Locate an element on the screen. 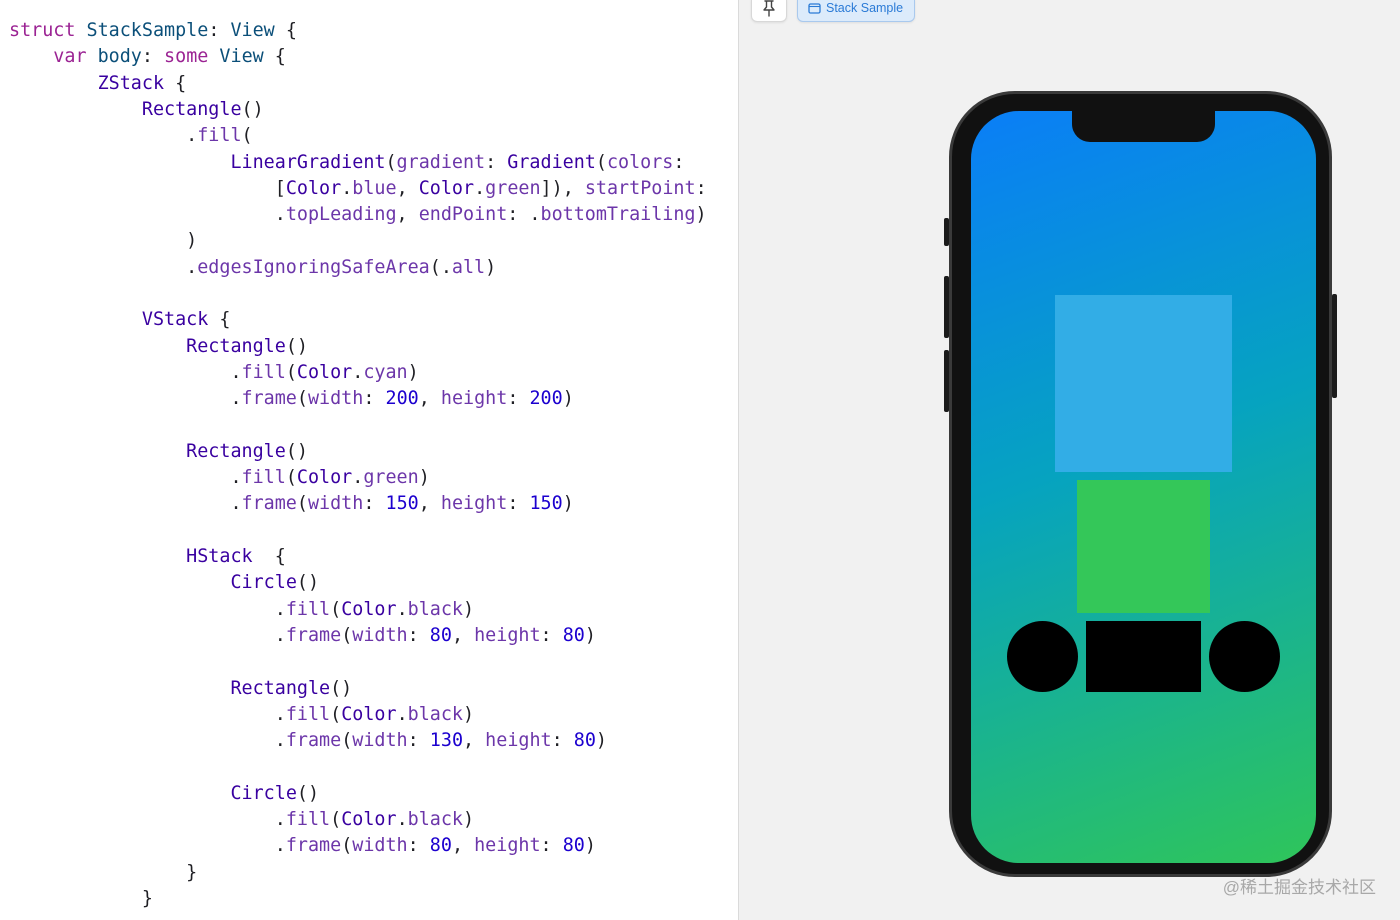 This screenshot has height=920, width=1400. code-token: black is located at coordinates (435, 819).